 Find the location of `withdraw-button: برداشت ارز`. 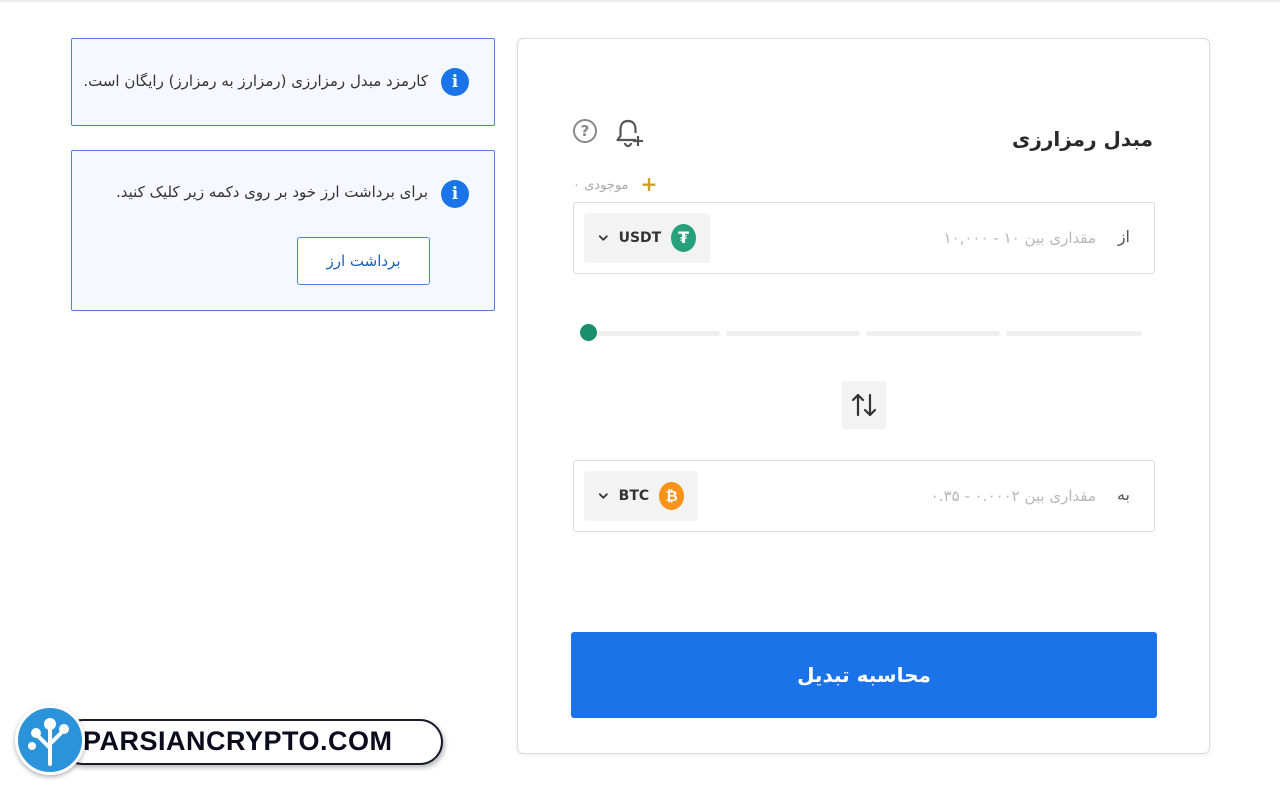

withdraw-button: برداشت ارز is located at coordinates (363, 261).